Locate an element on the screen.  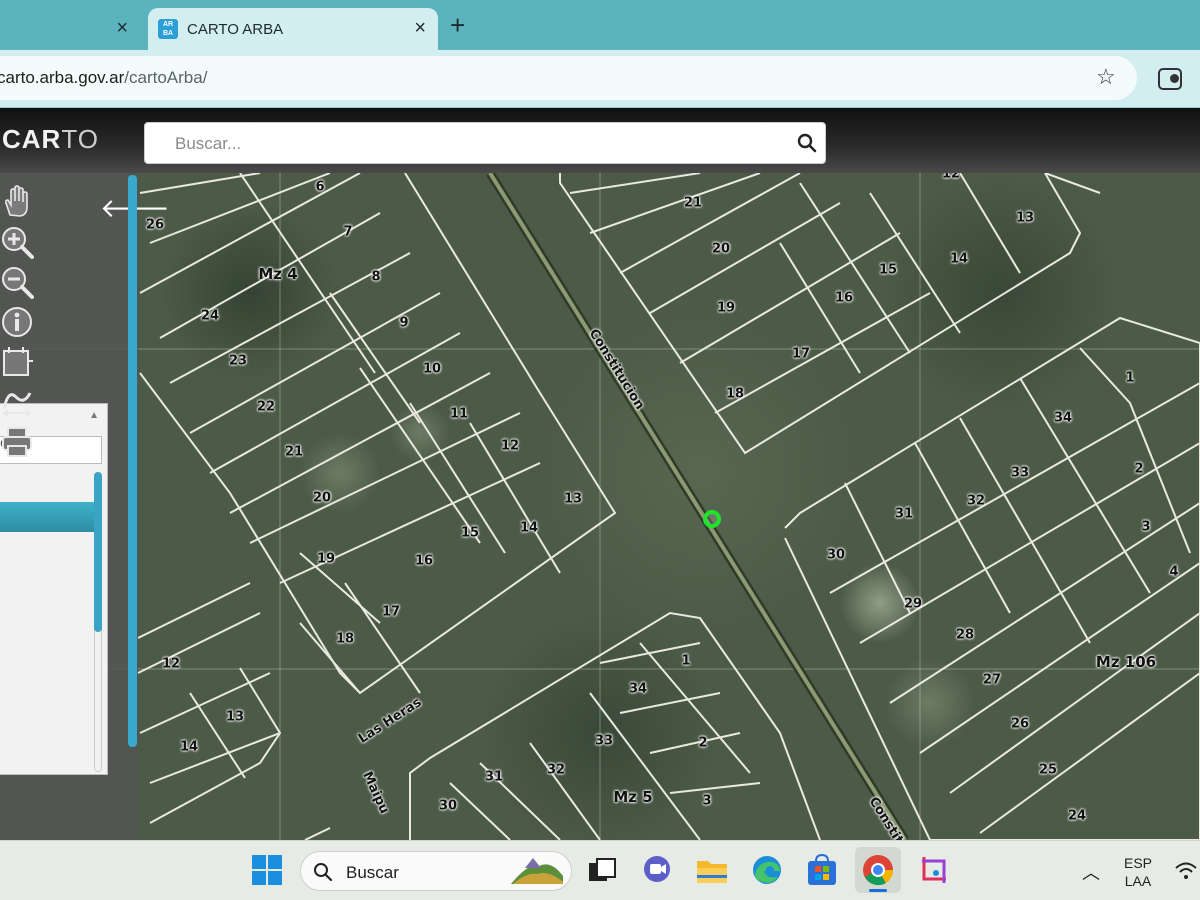
measure-area-icon is located at coordinates (17, 362).